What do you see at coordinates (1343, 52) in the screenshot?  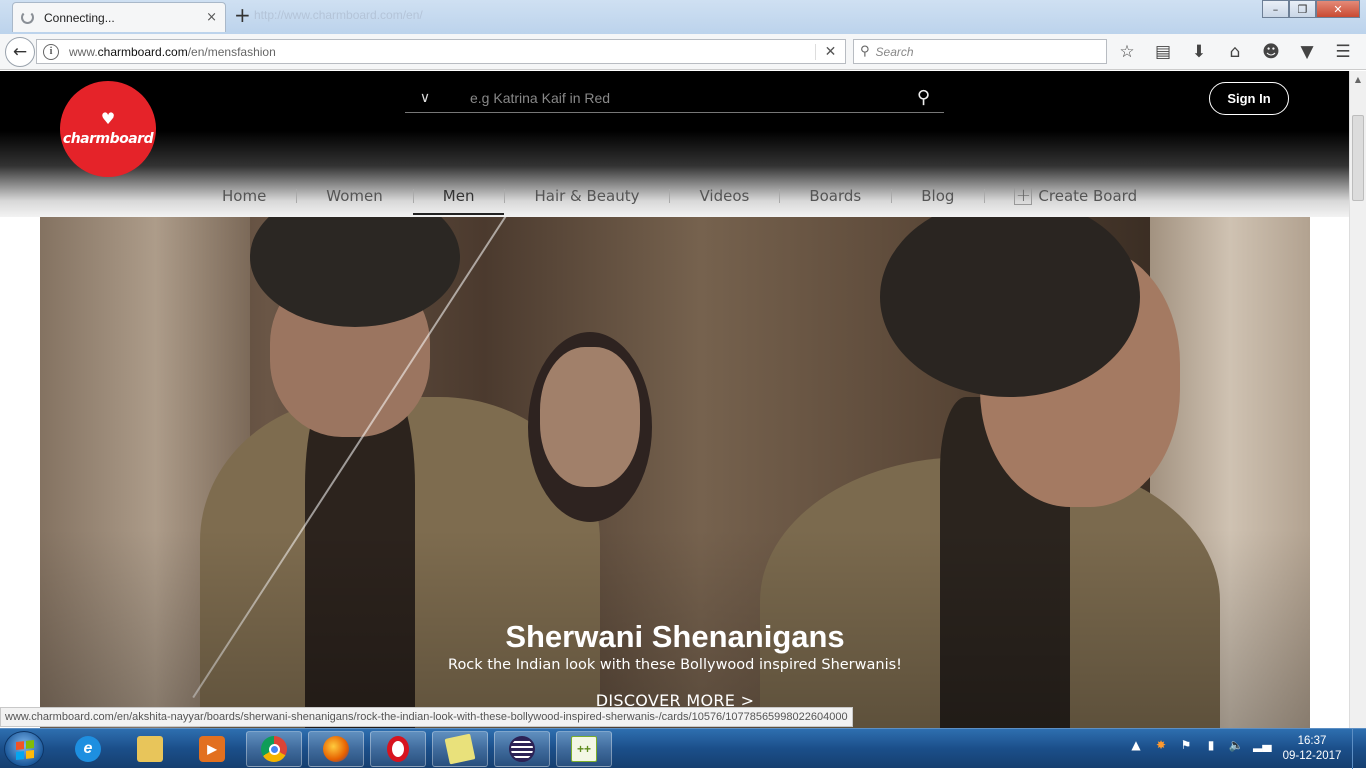 I see `menu-icon: ☰` at bounding box center [1343, 52].